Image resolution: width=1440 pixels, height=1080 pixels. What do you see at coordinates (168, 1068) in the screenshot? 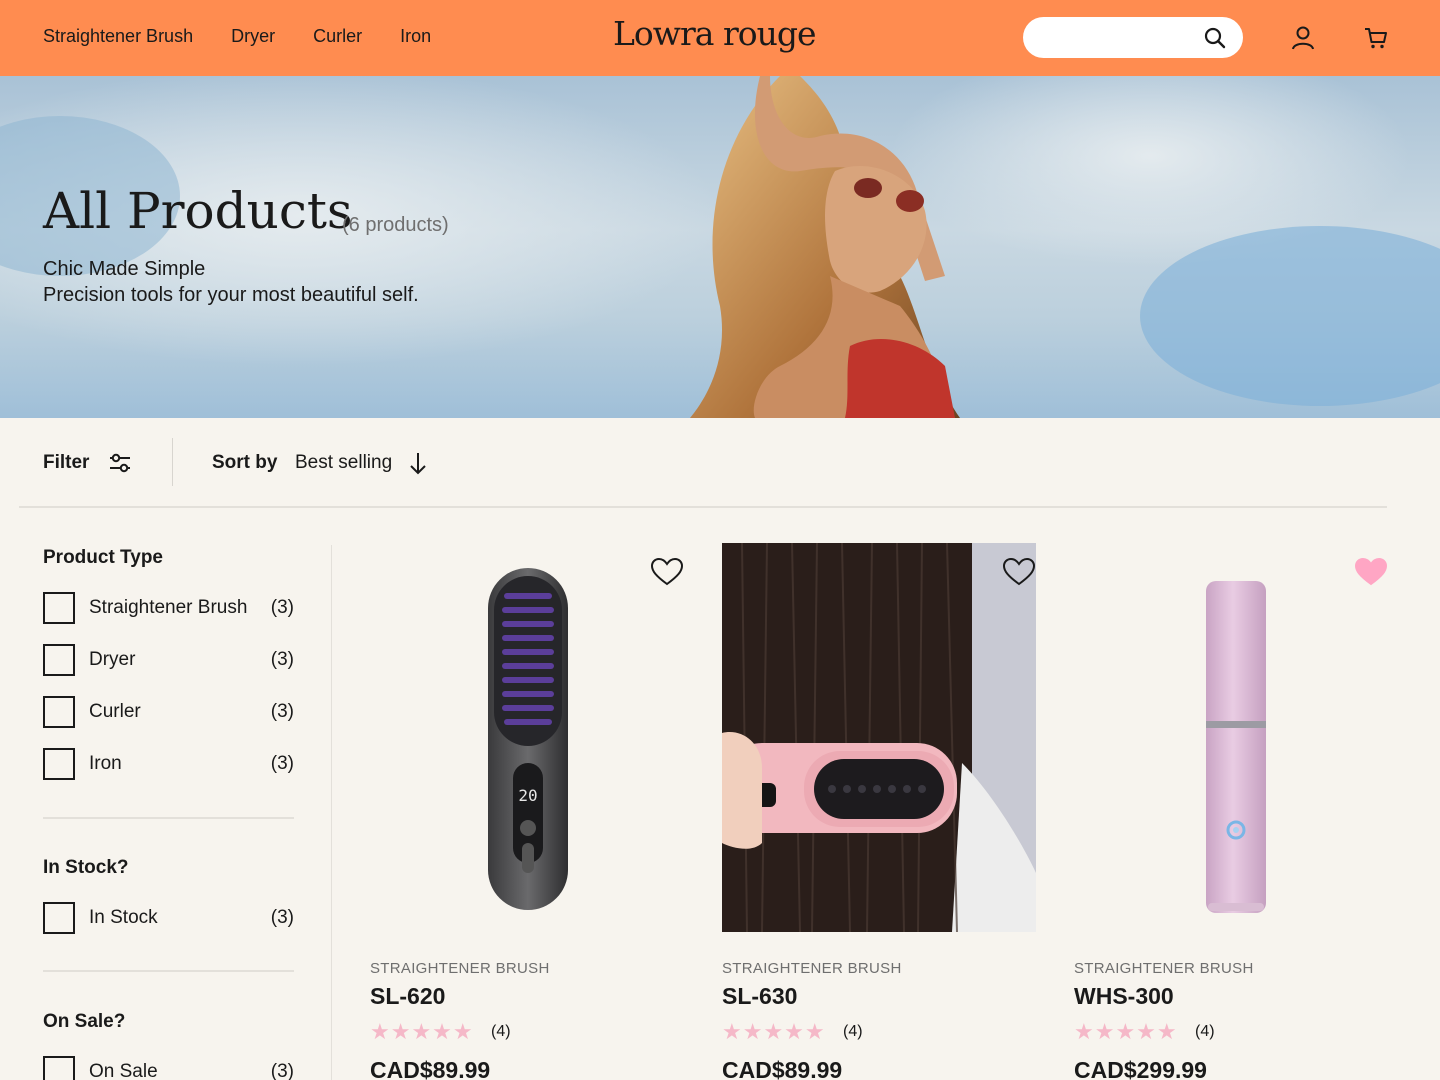
I see `facet-option-on-sale: On Sale (3)` at bounding box center [168, 1068].